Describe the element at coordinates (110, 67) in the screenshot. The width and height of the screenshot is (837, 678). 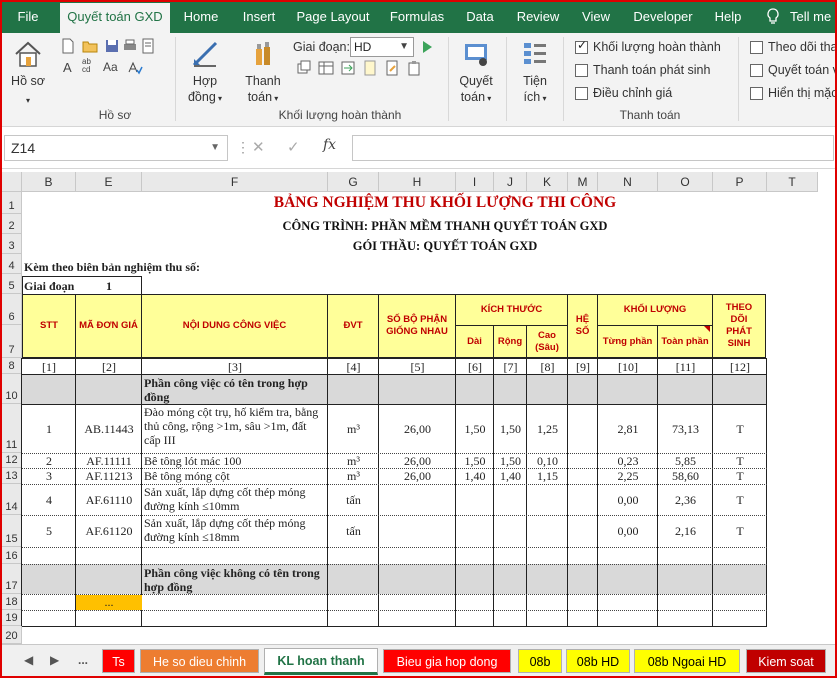
I see `change-case-icon: Aa` at that location.